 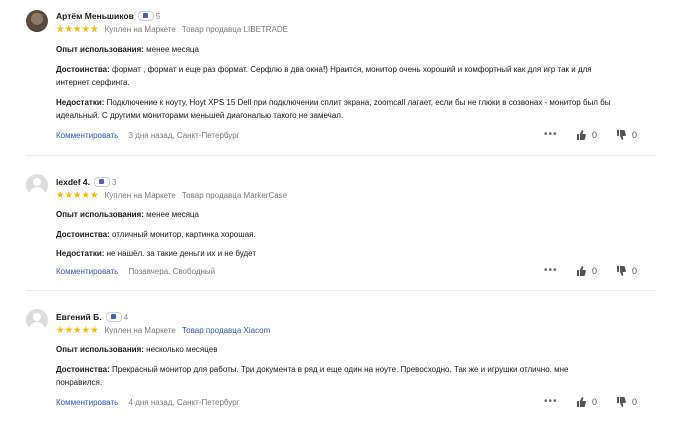 What do you see at coordinates (181, 253) in the screenshot?
I see `cons-text: не нашёл. за такие деньги их и не будет` at bounding box center [181, 253].